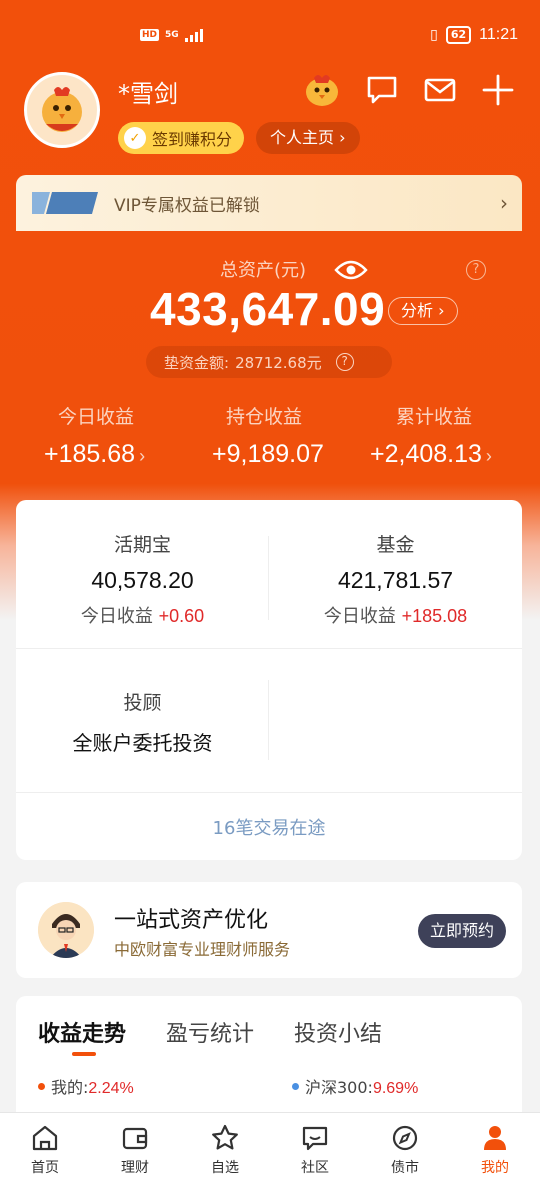 The image size is (540, 1188). Describe the element at coordinates (278, 362) in the screenshot. I see `margin-value: 28712.68元` at that location.